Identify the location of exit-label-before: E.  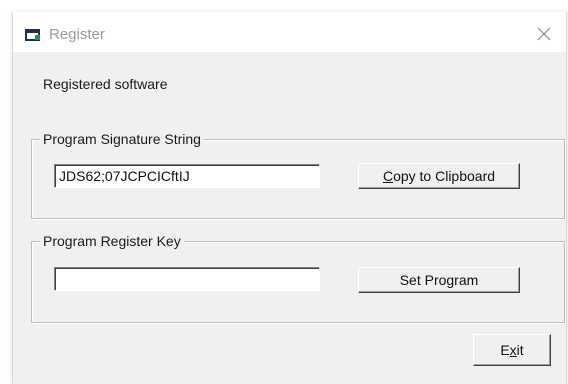
(505, 350).